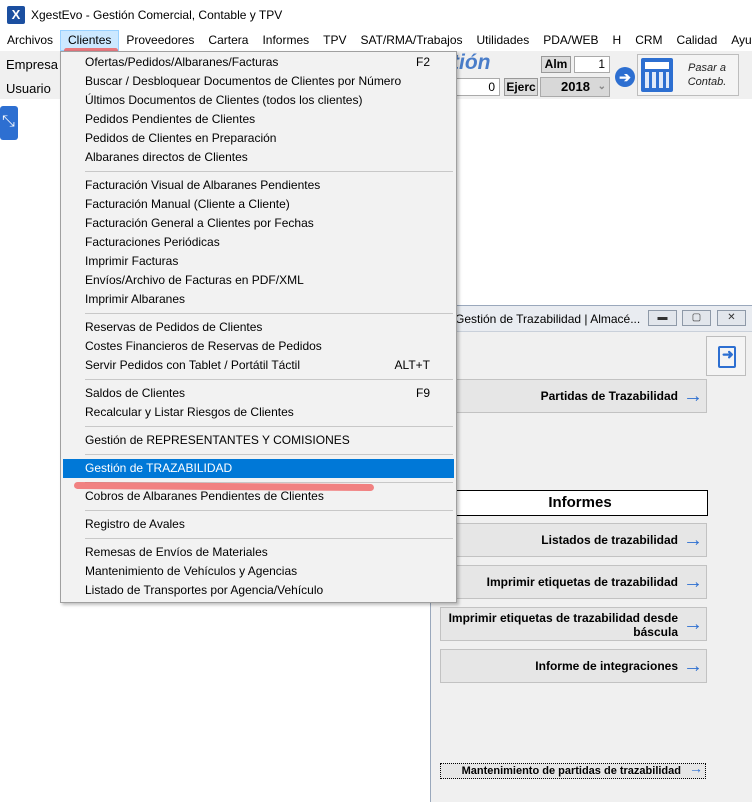  I want to click on menu-item-ofertas: Ofertas/Pedidos/Albaranes/Facturas F2, so click(258, 62).